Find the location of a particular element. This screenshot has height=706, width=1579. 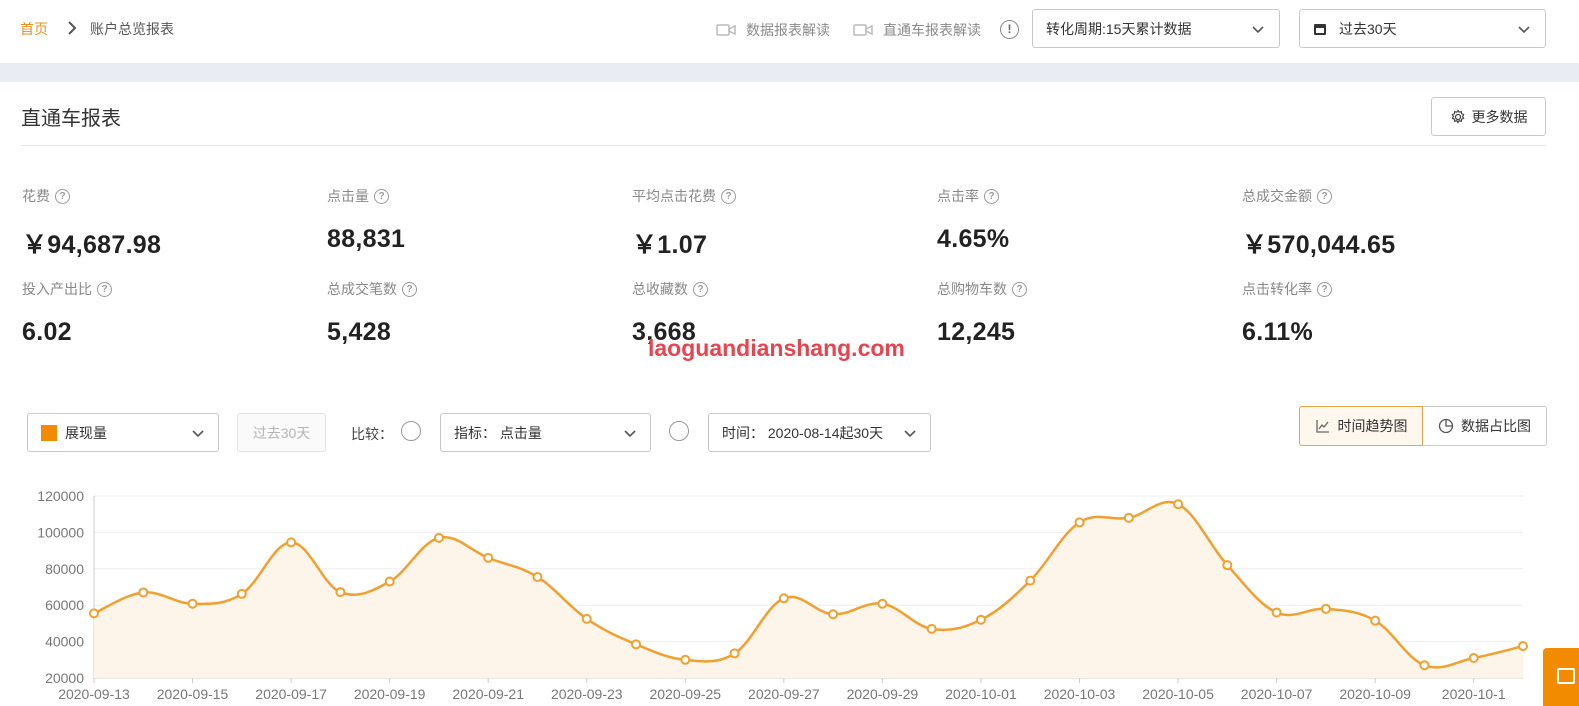

metric-ctr: 点击率? 4.65% is located at coordinates (1082, 220).